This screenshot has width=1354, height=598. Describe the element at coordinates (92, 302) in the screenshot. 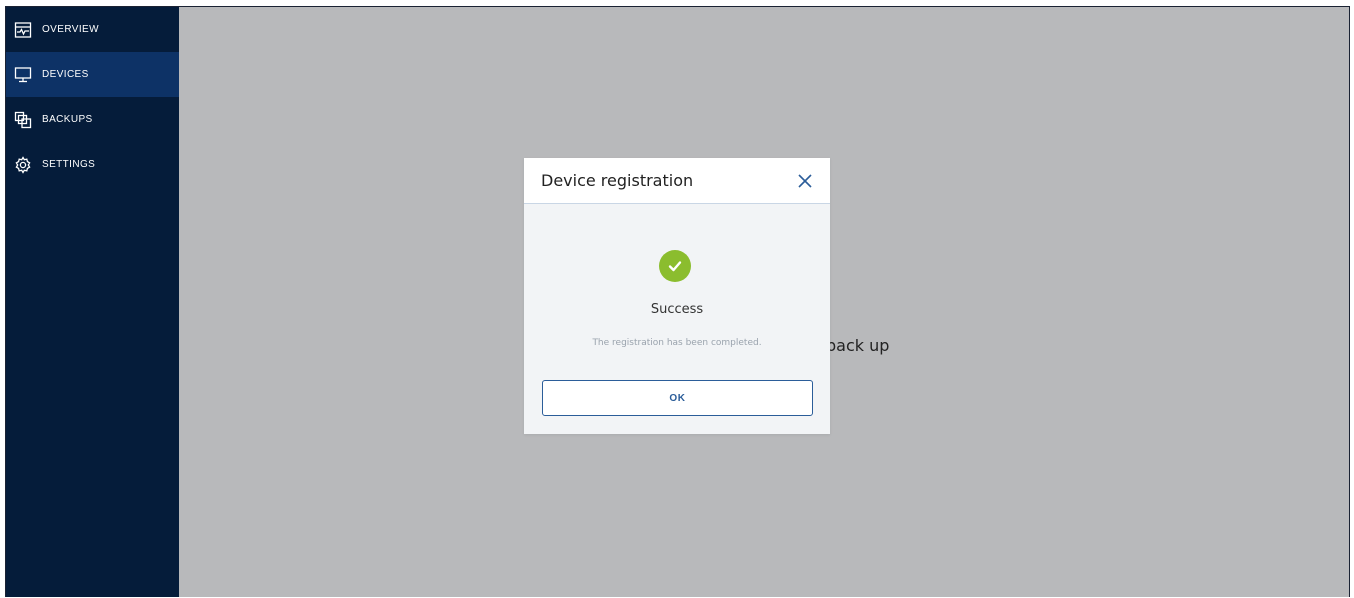

I see `sidebar: OVERVIEW DEVICES BACKUPS SETTINGS` at that location.